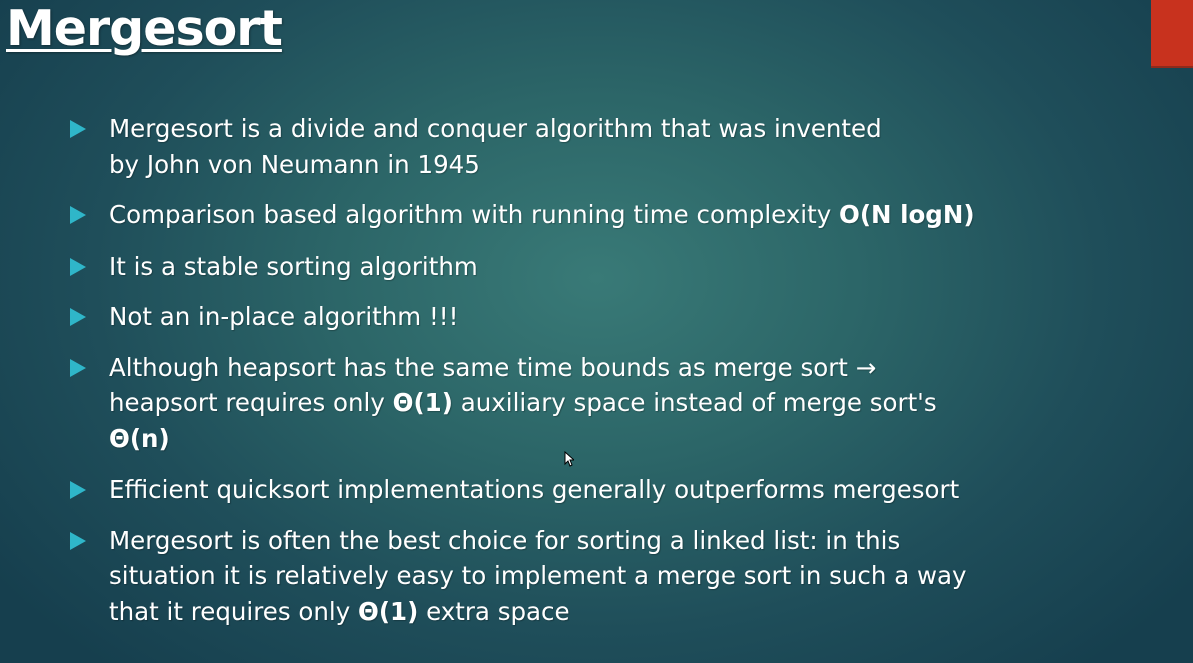 The image size is (1193, 663). I want to click on accent-bar, so click(1172, 33).